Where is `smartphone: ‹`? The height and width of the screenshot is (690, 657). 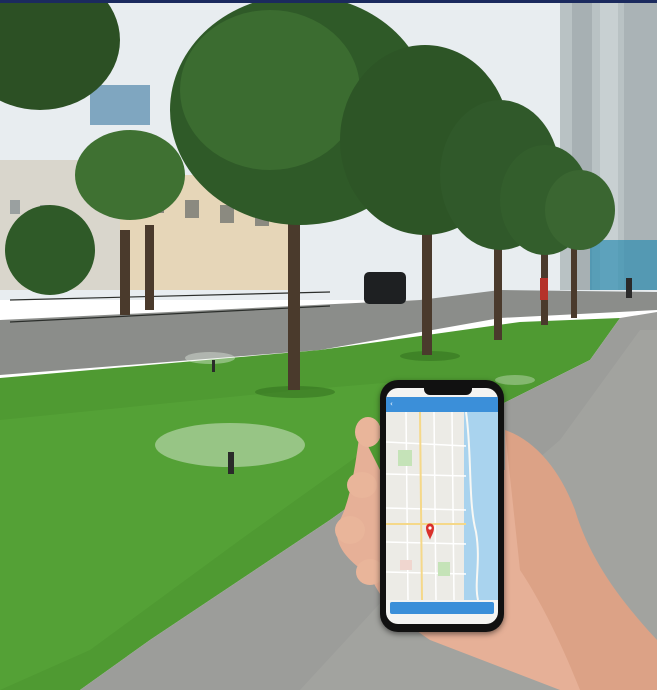
smartphone: ‹ is located at coordinates (442, 506).